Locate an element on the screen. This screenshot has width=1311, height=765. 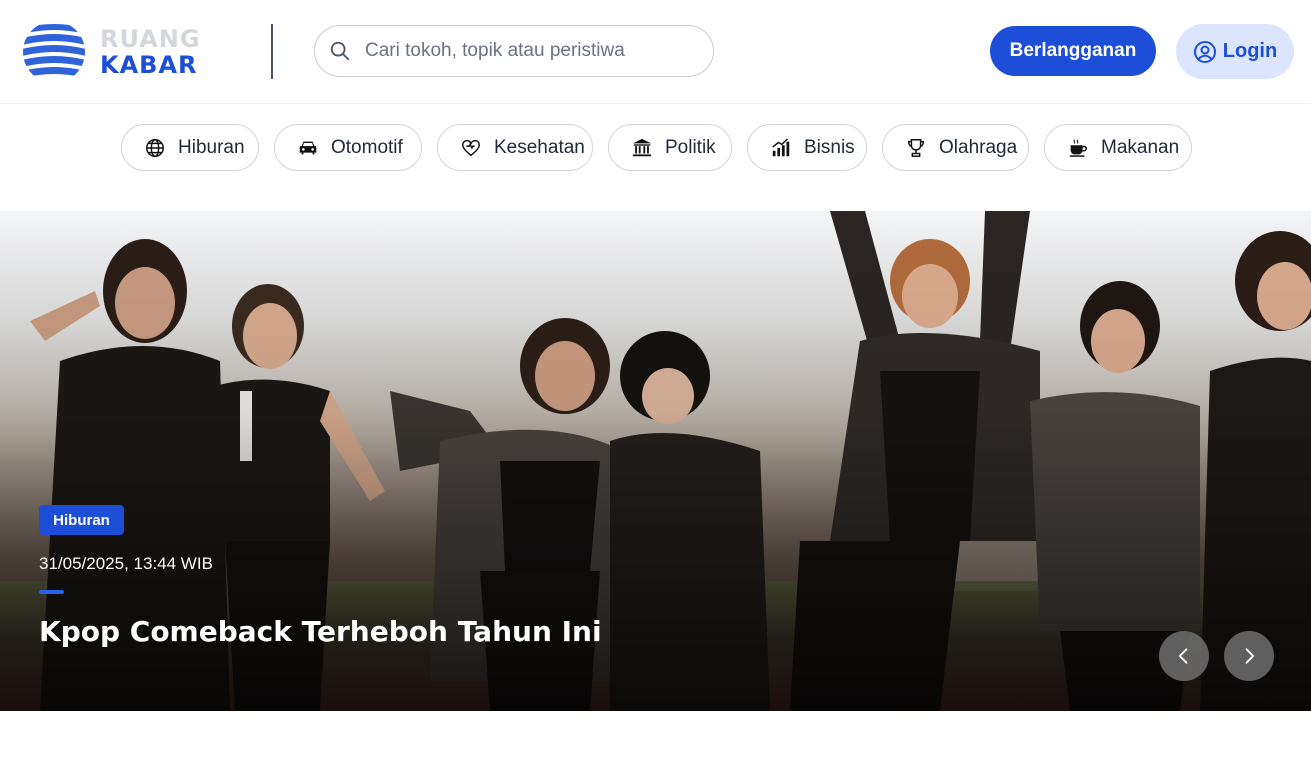
logo-wordmark: RUANG KABAR is located at coordinates (150, 52).